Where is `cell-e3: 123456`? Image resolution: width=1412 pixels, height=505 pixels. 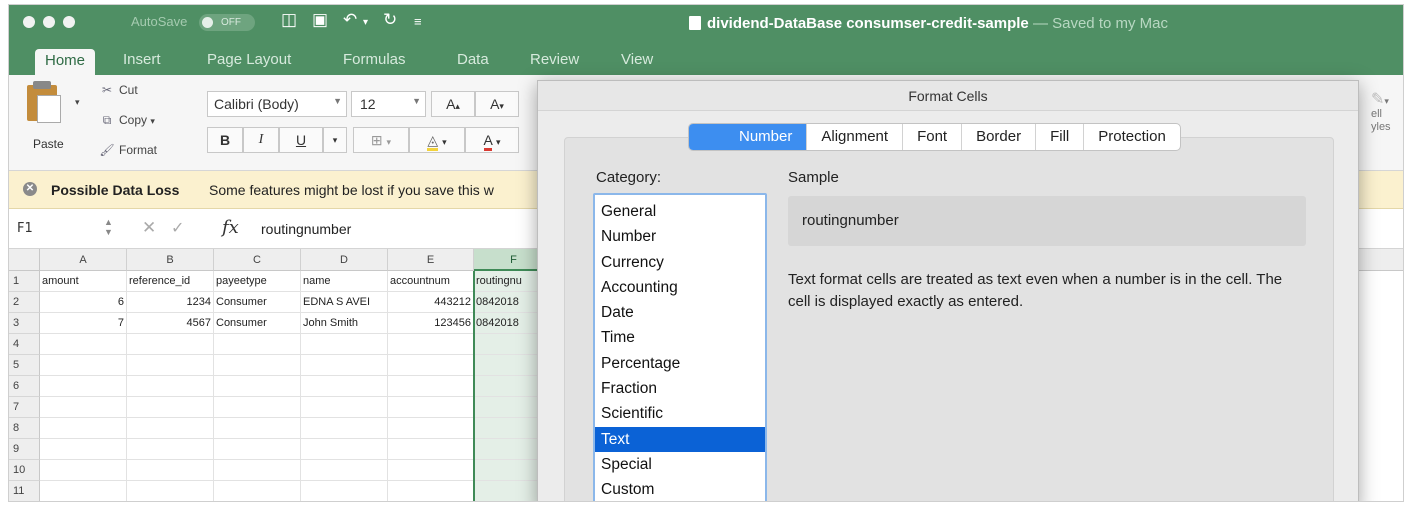
cell-e3: 123456 is located at coordinates (431, 323).